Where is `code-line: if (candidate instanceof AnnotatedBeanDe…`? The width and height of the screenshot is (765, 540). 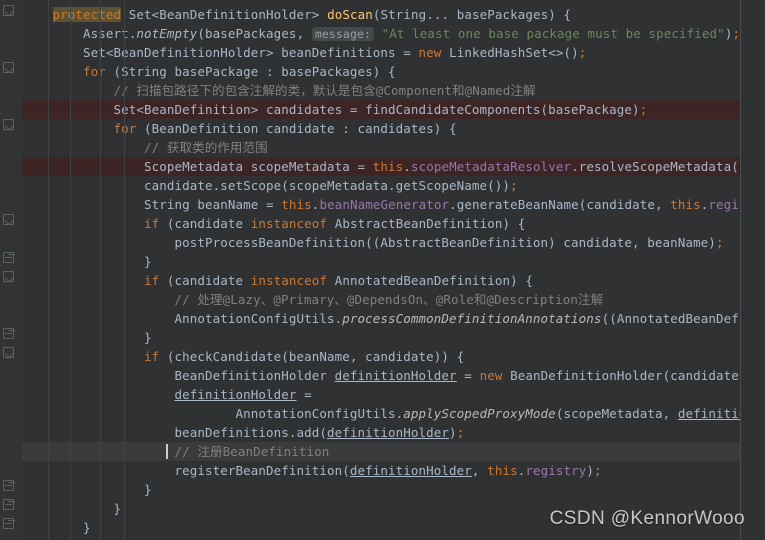
code-line: if (candidate instanceof AnnotatedBeanDe… is located at coordinates (382, 280).